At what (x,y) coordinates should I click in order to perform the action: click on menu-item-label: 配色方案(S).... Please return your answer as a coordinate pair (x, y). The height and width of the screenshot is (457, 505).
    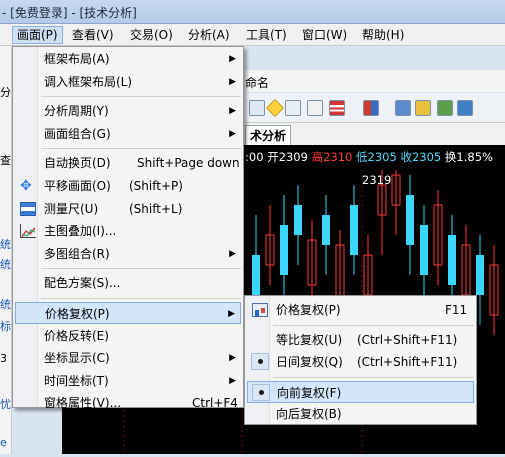
    Looking at the image, I should click on (82, 283).